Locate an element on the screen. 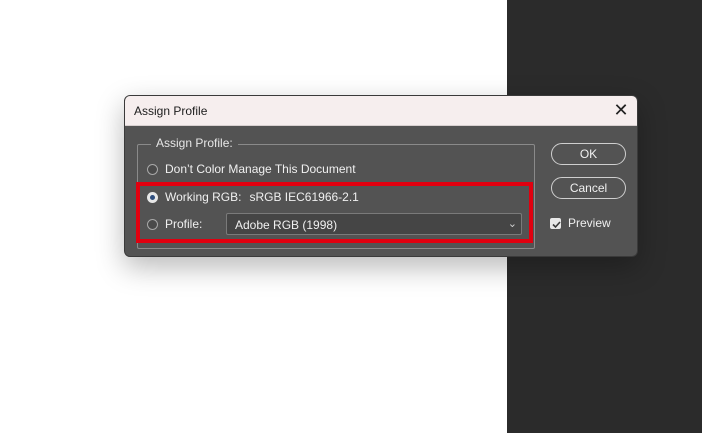  radio-working-rgb is located at coordinates (152, 197).